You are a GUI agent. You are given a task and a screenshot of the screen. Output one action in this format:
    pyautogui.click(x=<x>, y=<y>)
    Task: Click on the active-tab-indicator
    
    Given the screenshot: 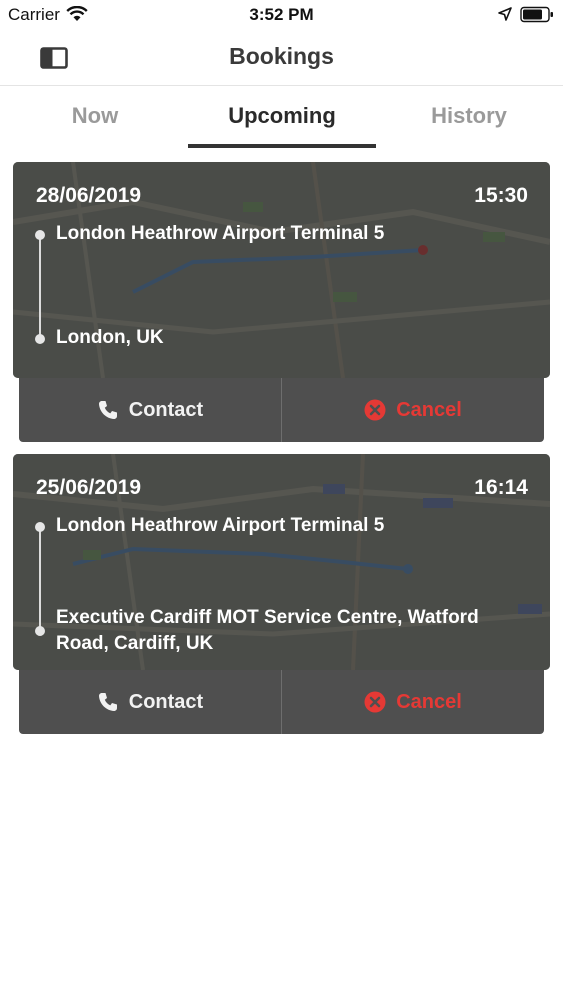 What is the action you would take?
    pyautogui.click(x=282, y=146)
    